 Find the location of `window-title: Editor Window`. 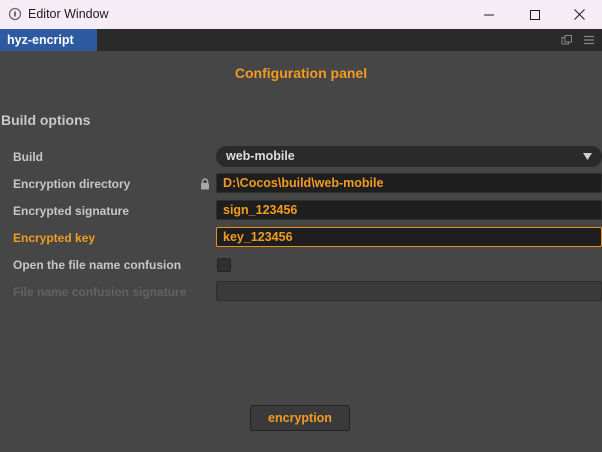

window-title: Editor Window is located at coordinates (68, 14).